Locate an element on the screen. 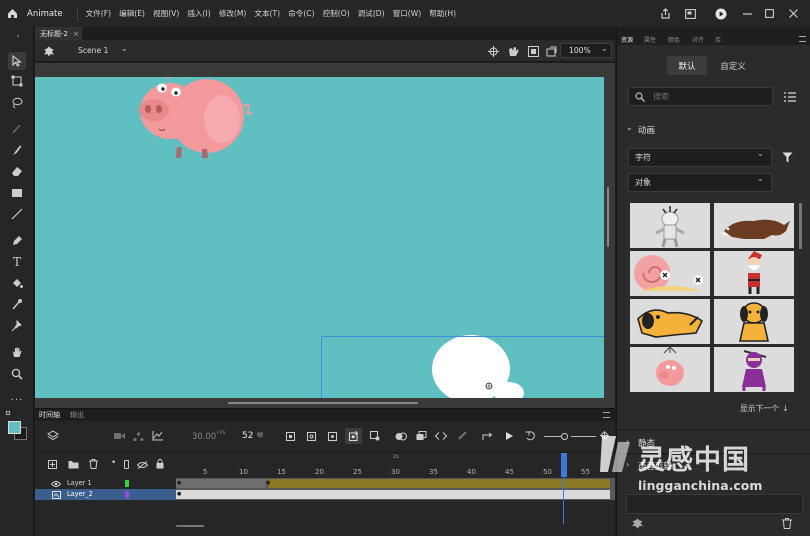 The width and height of the screenshot is (810, 536). menu-commands: 命令(C) is located at coordinates (301, 13).